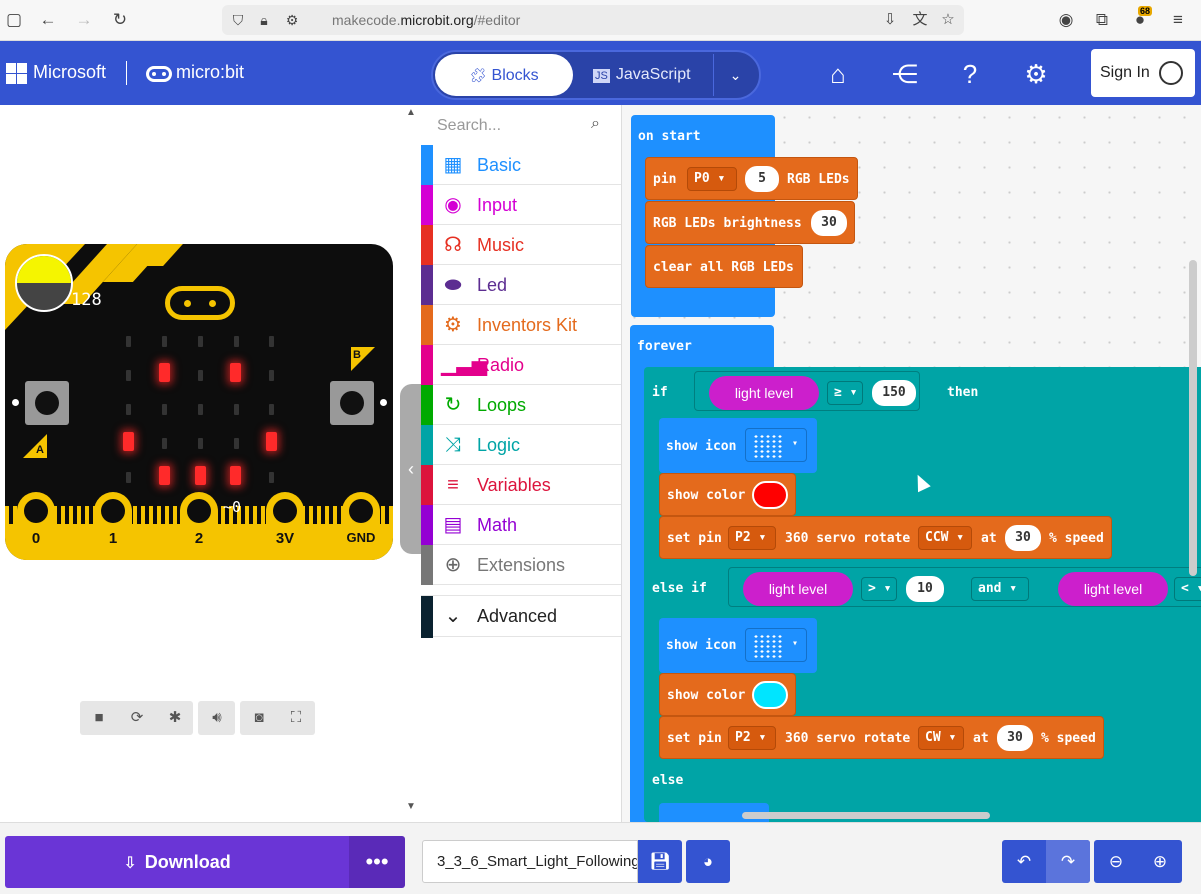 This screenshot has height=894, width=1201. I want to click on save-button: 💾︎, so click(660, 861).